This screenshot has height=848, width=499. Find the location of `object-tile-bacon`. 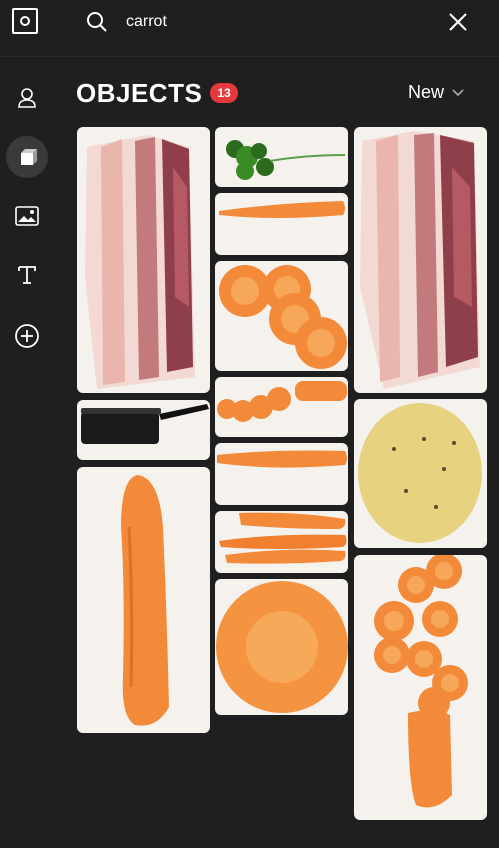

object-tile-bacon is located at coordinates (143, 260).